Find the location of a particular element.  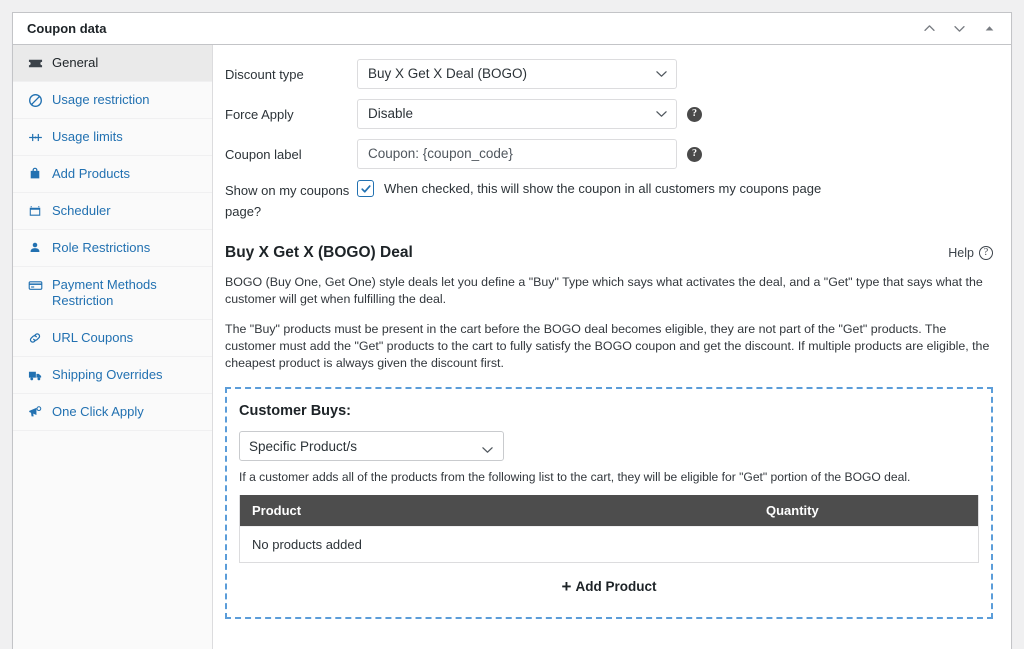

sidebar-item-label: One Click Apply is located at coordinates (98, 411).